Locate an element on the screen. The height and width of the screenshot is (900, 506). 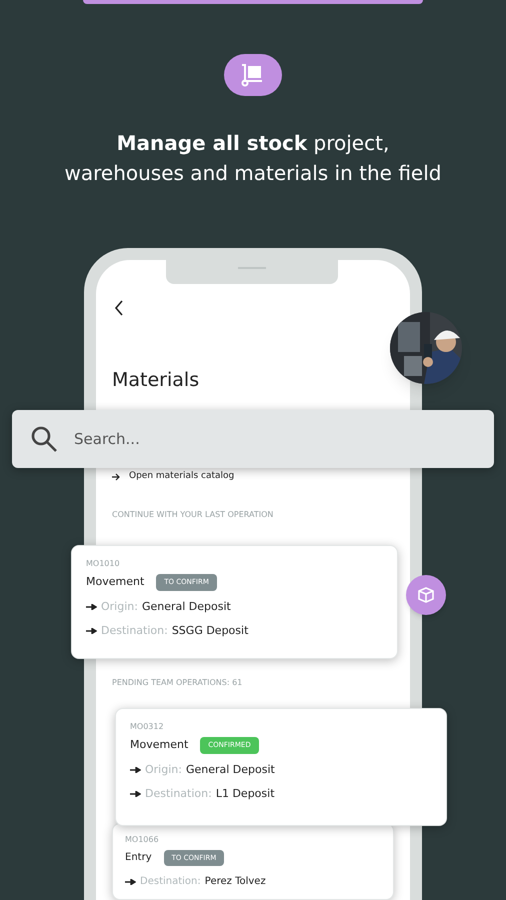
headline: Manage all stock project, warehouses and materials in the field is located at coordinates (253, 158).